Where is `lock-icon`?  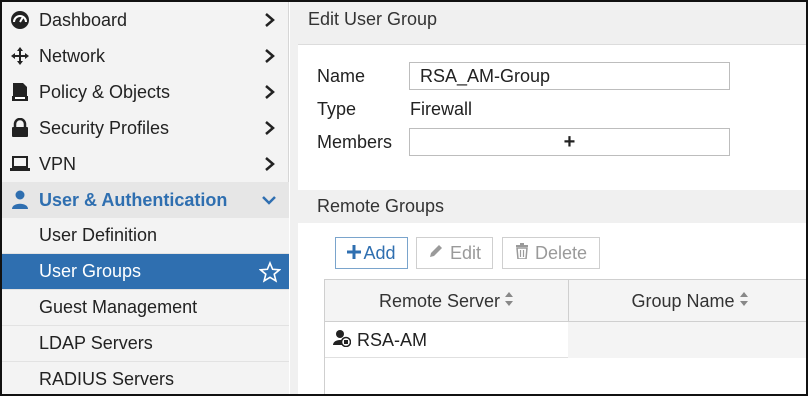 lock-icon is located at coordinates (20, 128).